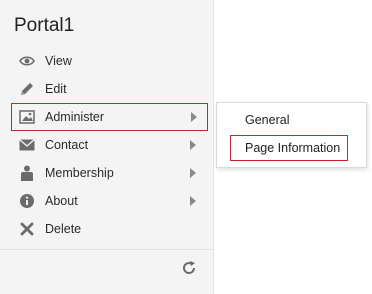 The width and height of the screenshot is (372, 294). I want to click on menu-item-administer: Administer, so click(109, 117).